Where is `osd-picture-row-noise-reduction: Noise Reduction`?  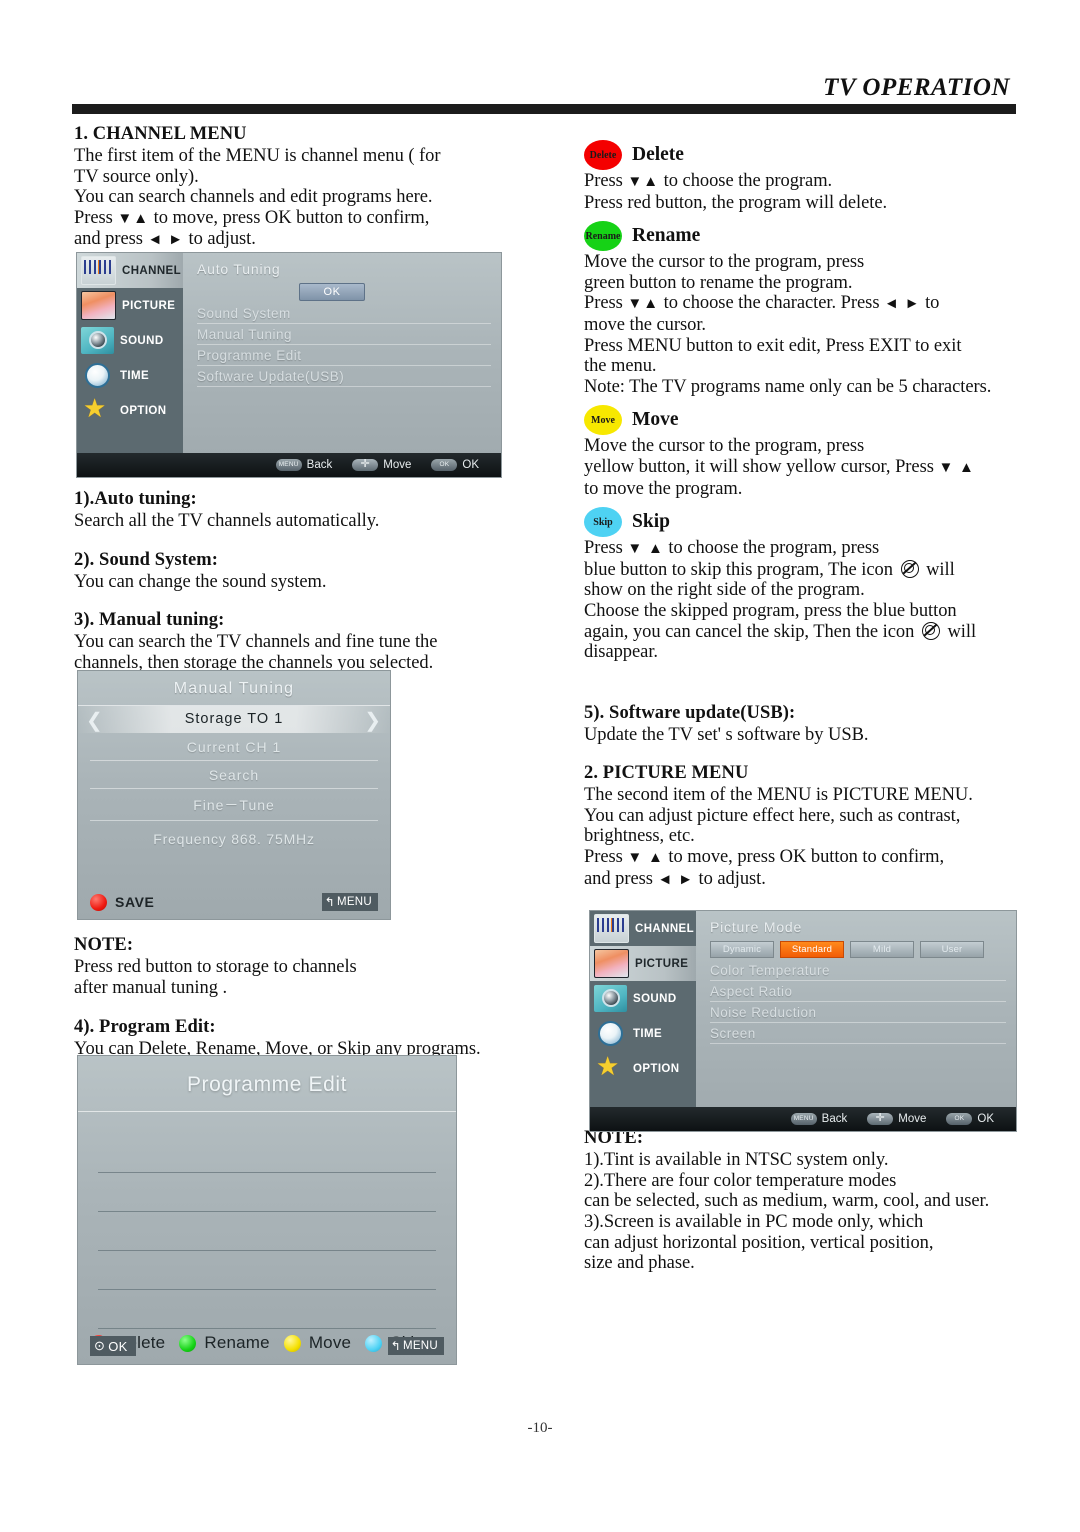
osd-picture-row-noise-reduction: Noise Reduction is located at coordinates (858, 1013).